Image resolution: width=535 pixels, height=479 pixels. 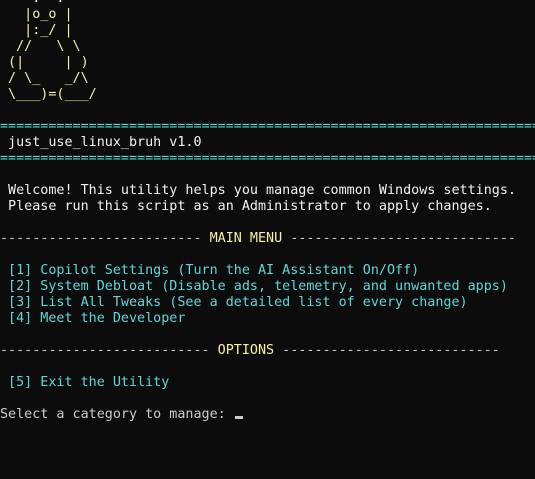 What do you see at coordinates (36, 14) in the screenshot?
I see `ascii-logo-line: |o_o |` at bounding box center [36, 14].